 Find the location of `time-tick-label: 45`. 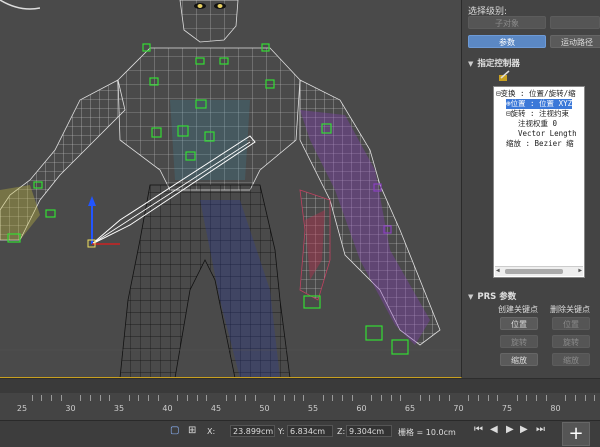

time-tick-label: 45 is located at coordinates (216, 408).